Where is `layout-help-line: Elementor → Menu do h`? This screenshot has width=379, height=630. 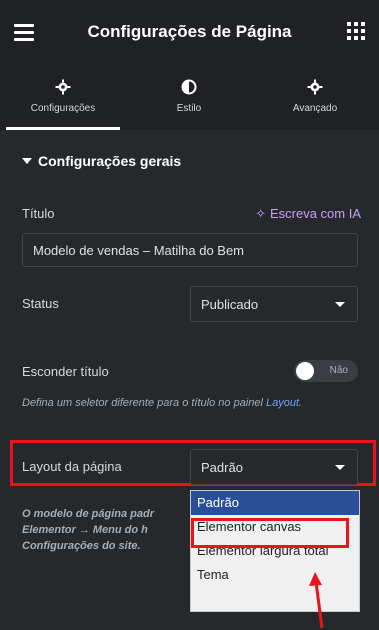 layout-help-line: Elementor → Menu do h is located at coordinates (85, 530).